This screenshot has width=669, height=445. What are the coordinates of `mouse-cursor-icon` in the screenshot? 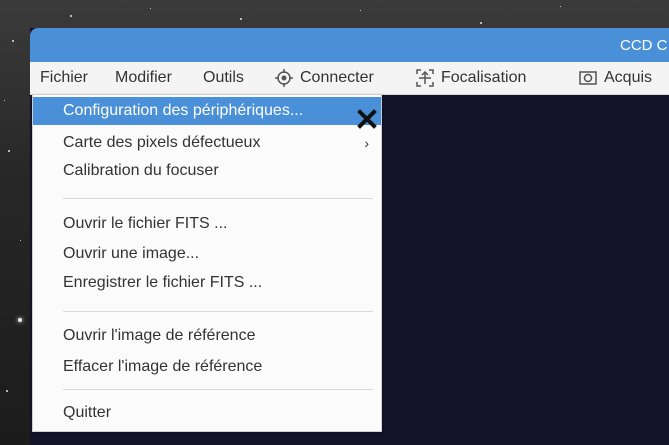 It's located at (367, 119).